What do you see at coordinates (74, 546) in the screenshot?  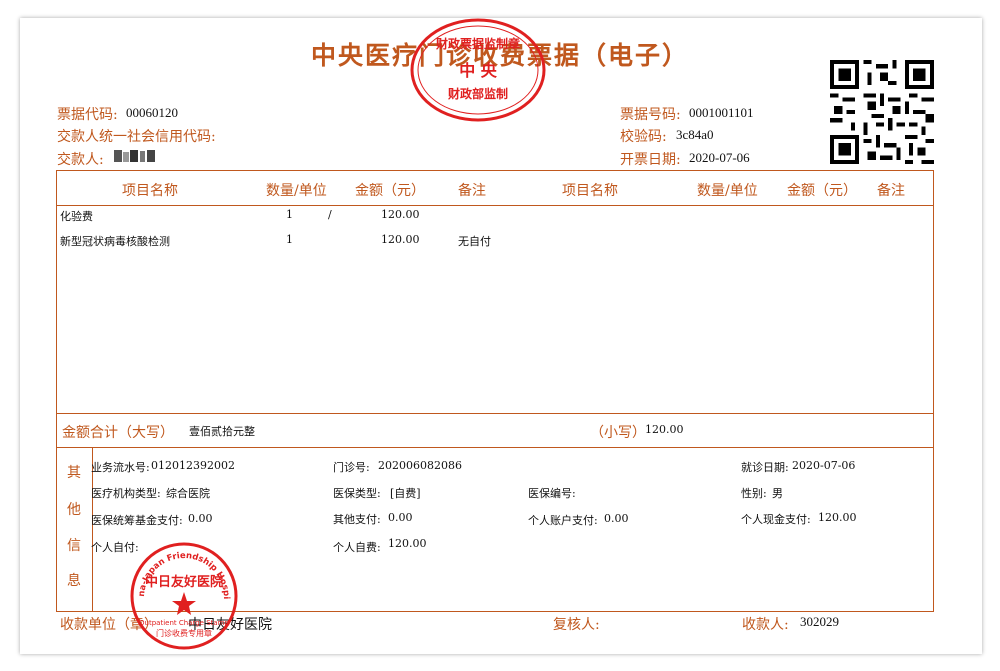 I see `other-info-char-3: 信` at bounding box center [74, 546].